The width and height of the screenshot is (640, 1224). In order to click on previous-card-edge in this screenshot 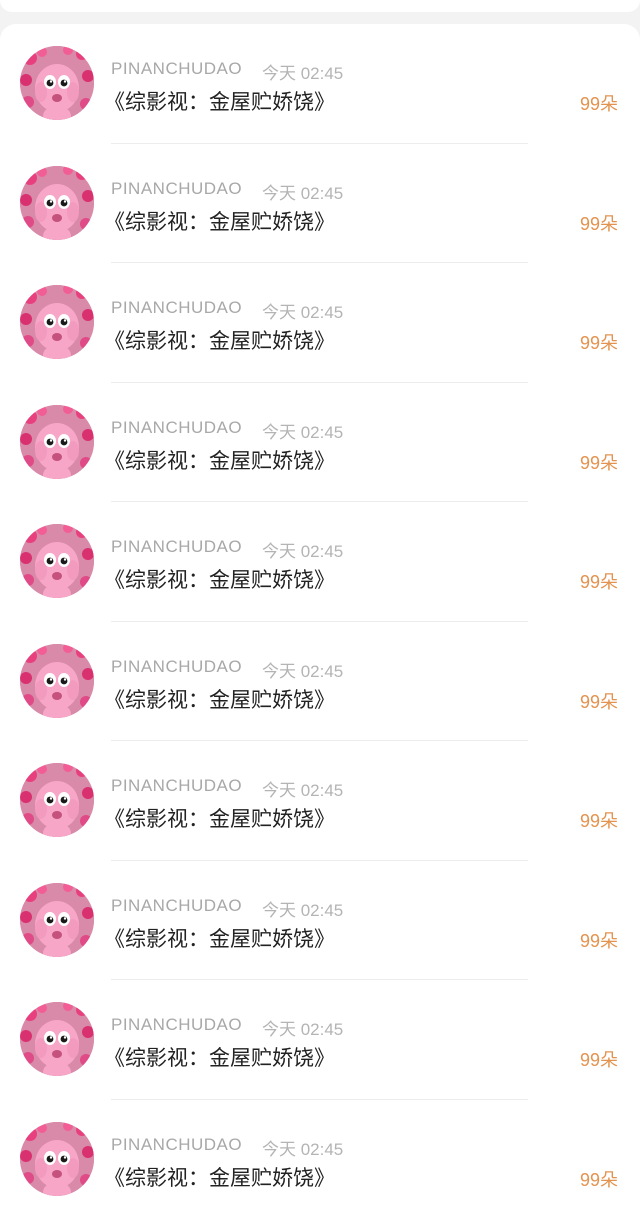, I will do `click(320, 6)`.